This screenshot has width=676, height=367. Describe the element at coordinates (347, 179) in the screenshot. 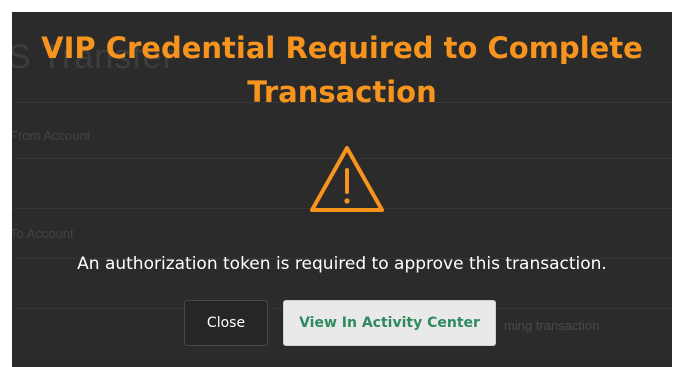

I see `warning-triangle-icon` at that location.